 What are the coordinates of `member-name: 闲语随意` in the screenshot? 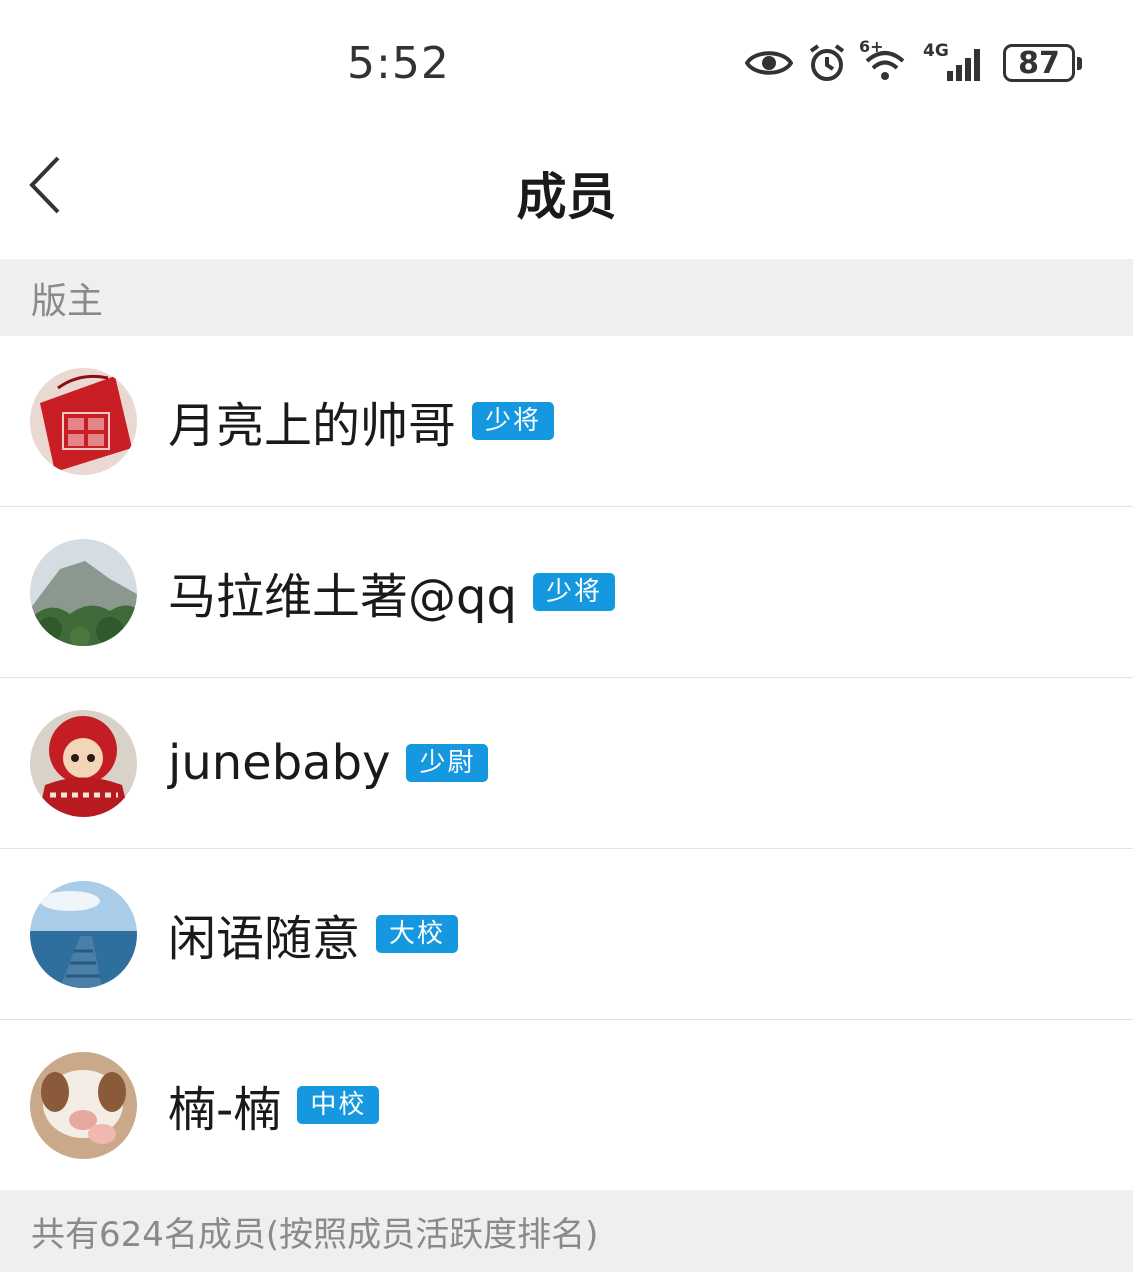 It's located at (264, 939).